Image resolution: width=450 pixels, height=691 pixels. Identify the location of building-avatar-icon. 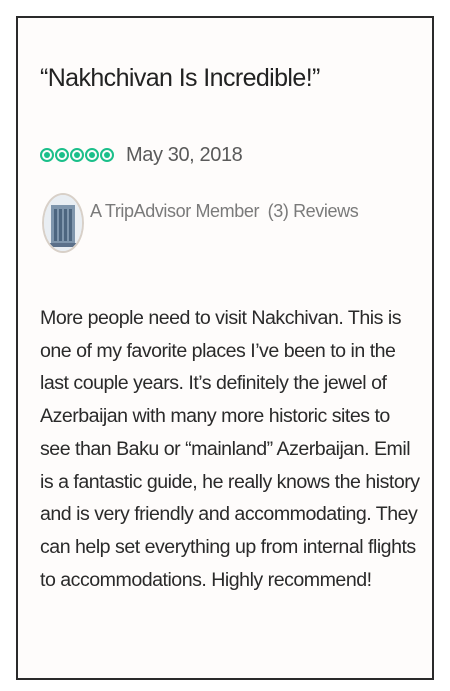
(63, 223).